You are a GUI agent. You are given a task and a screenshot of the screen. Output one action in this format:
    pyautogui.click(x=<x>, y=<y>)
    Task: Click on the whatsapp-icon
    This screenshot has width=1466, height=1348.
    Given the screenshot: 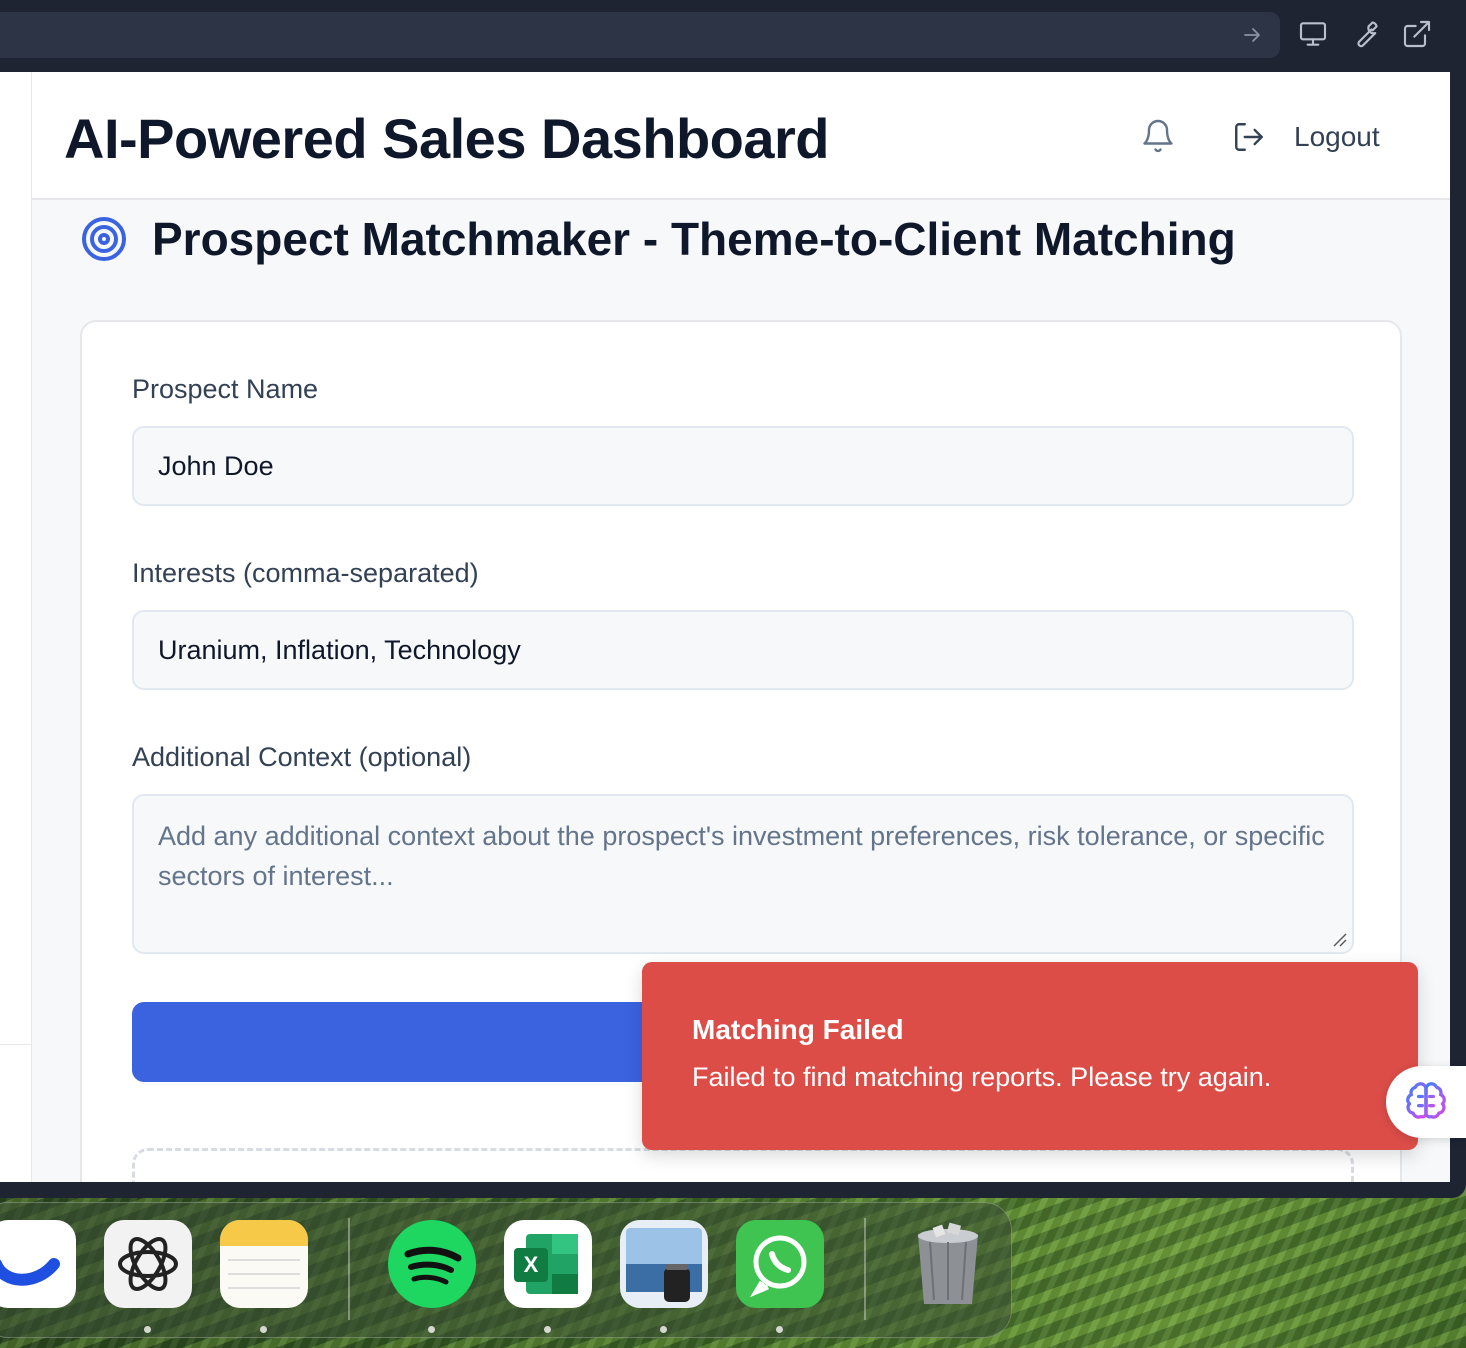 What is the action you would take?
    pyautogui.click(x=780, y=1264)
    